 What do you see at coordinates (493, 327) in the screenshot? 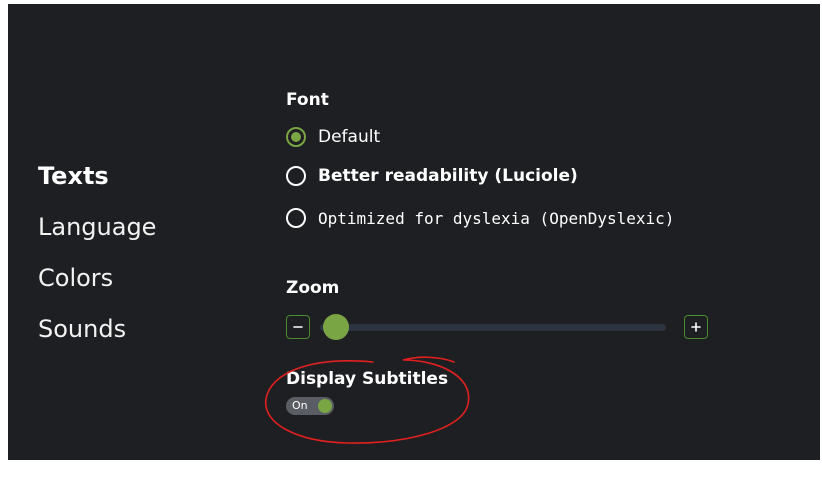
I see `zoom-slider-track` at bounding box center [493, 327].